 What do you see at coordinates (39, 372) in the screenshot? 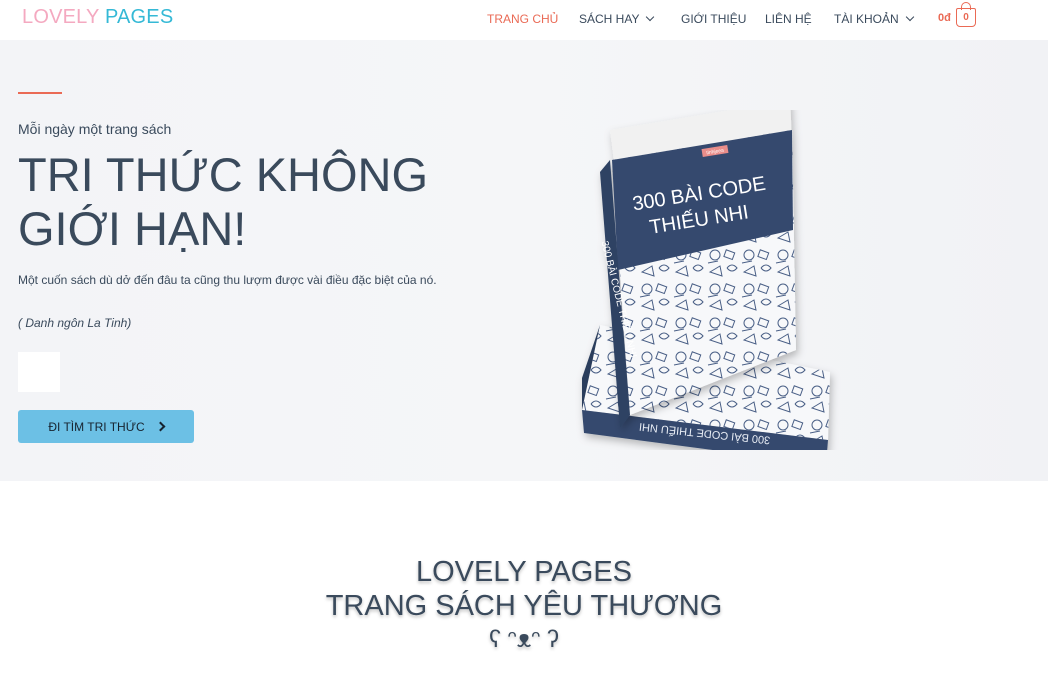
I see `image-placeholder` at bounding box center [39, 372].